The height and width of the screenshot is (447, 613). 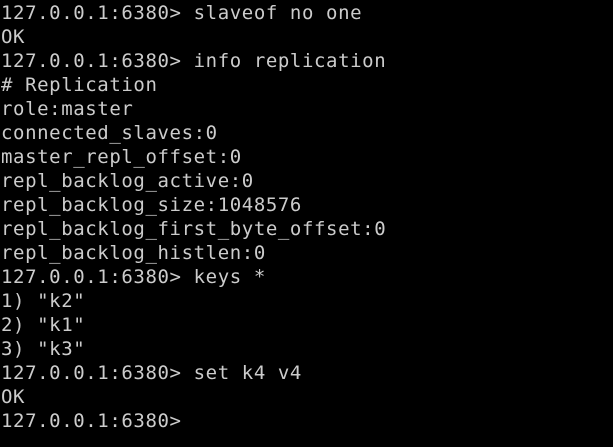 What do you see at coordinates (151, 205) in the screenshot?
I see `output-line-repl-backlog-size: repl_backlog_size:1048576` at bounding box center [151, 205].